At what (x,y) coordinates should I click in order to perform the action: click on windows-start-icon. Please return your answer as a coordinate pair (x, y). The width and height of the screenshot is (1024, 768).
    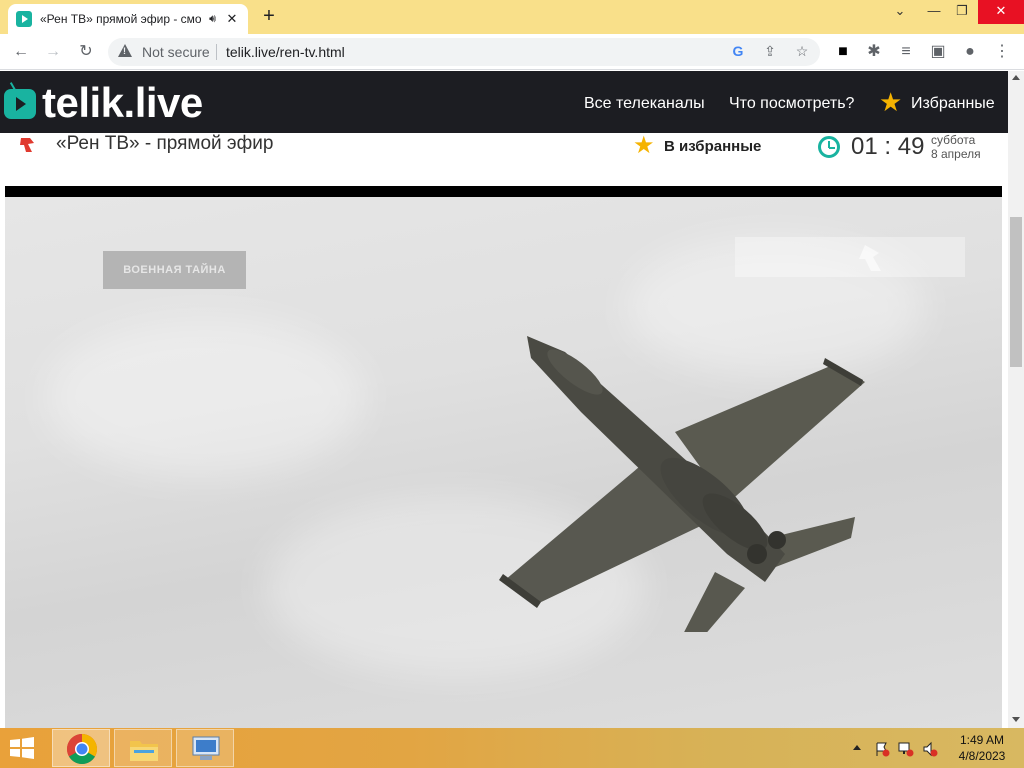
    Looking at the image, I should click on (21, 748).